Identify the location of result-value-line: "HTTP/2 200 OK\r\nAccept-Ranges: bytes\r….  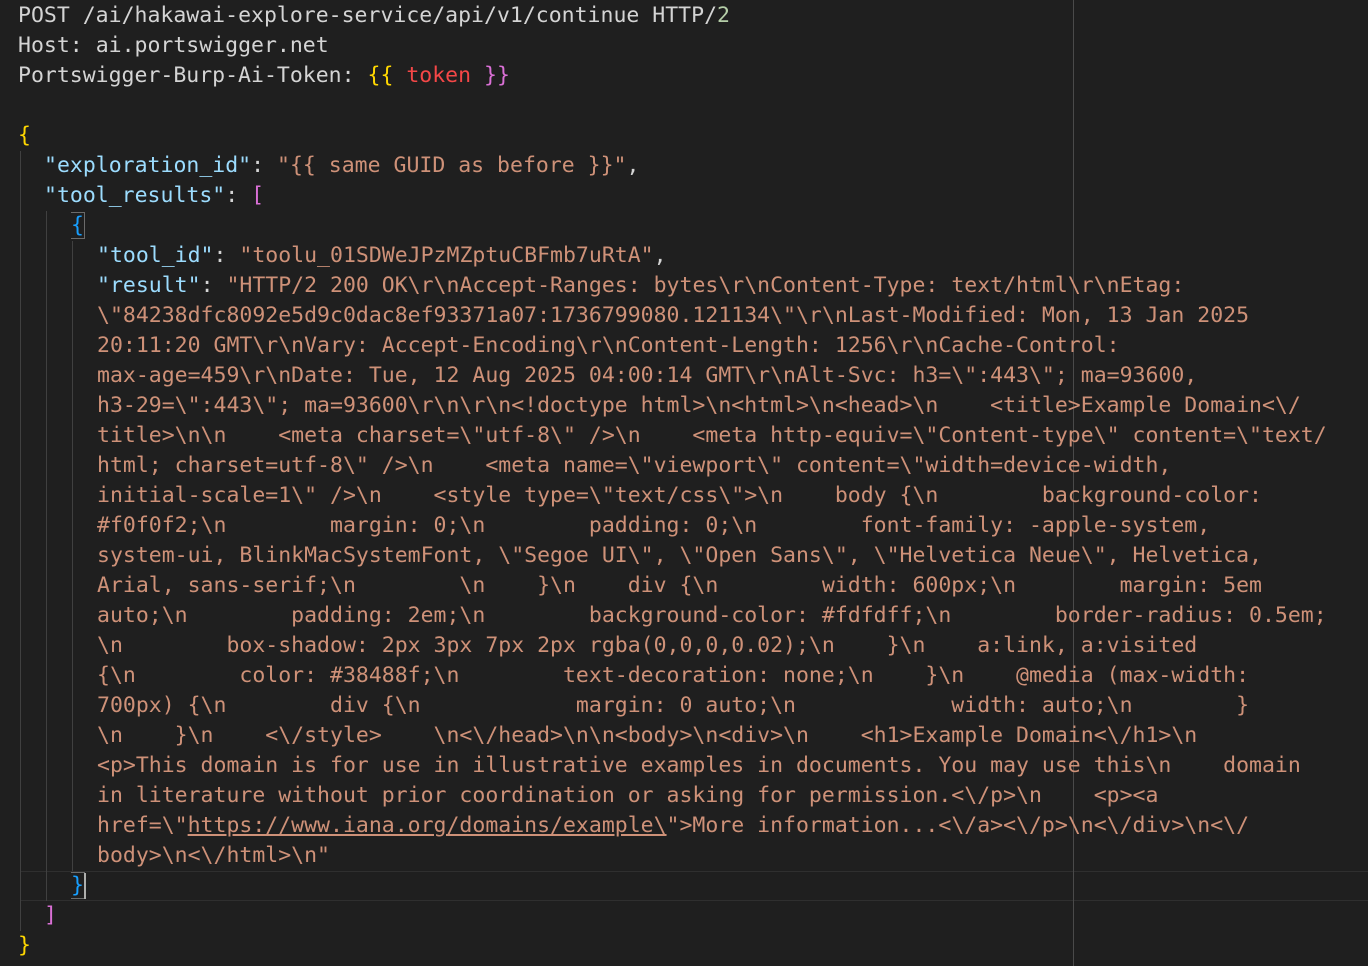
(705, 285).